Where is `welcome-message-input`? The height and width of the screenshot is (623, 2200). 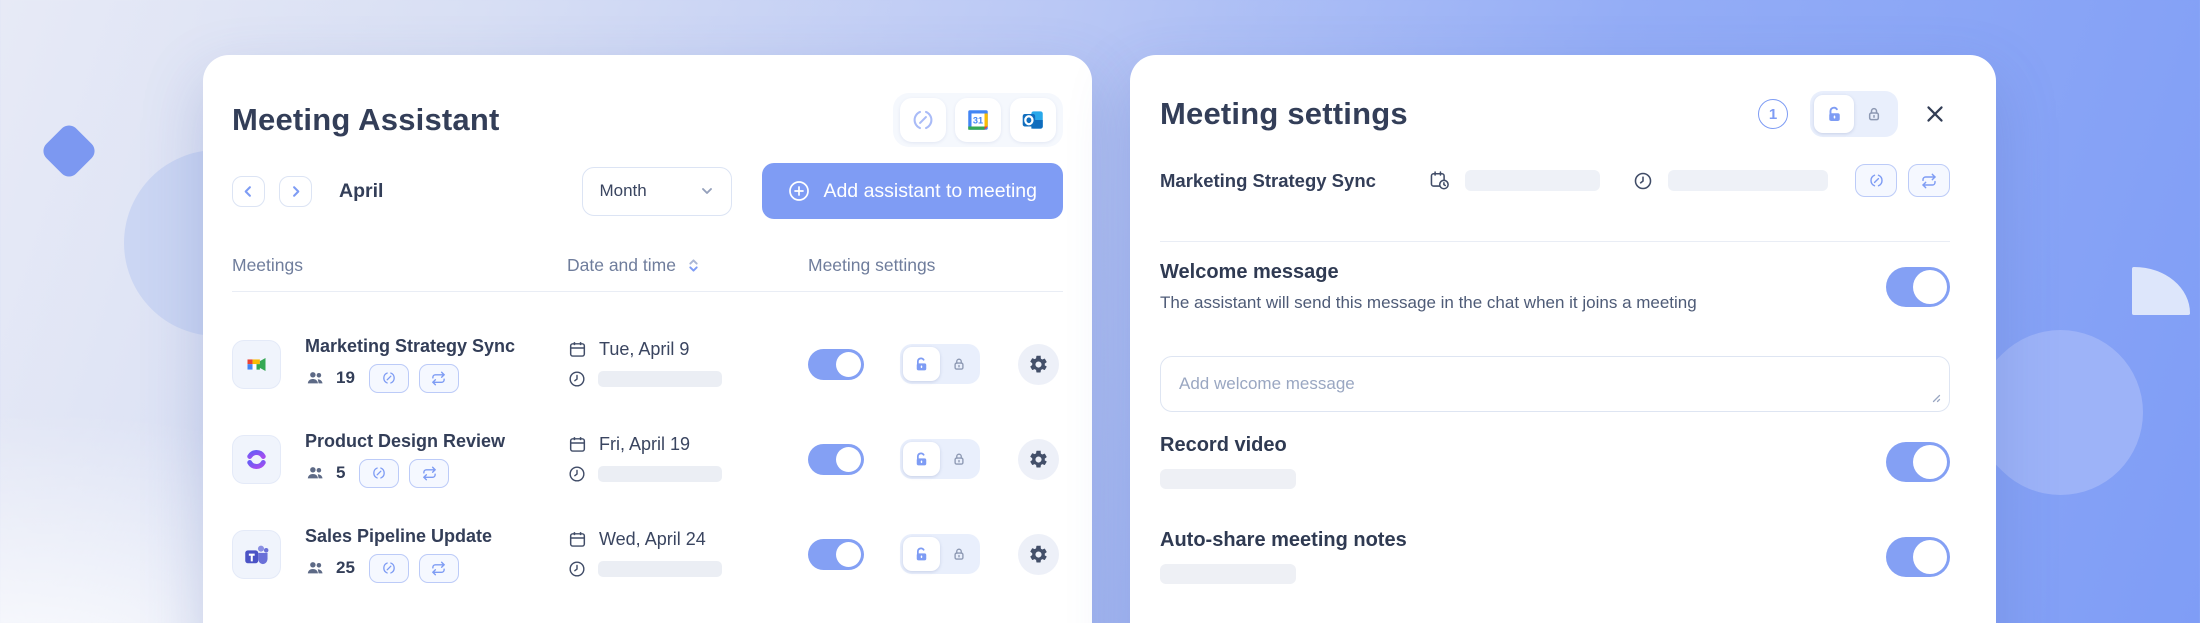
welcome-message-input is located at coordinates (1555, 384).